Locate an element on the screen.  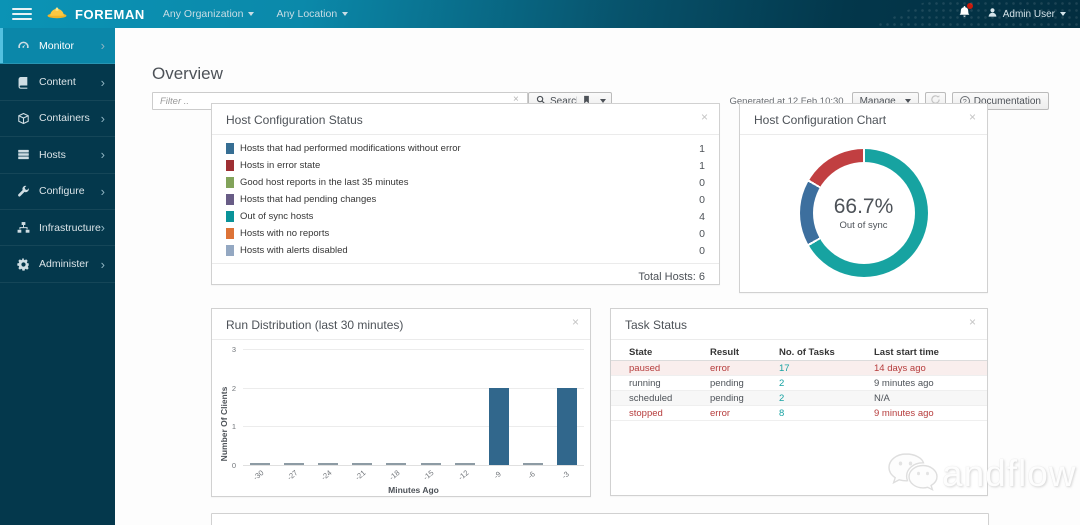
task-count-link: 8 is located at coordinates (826, 413).